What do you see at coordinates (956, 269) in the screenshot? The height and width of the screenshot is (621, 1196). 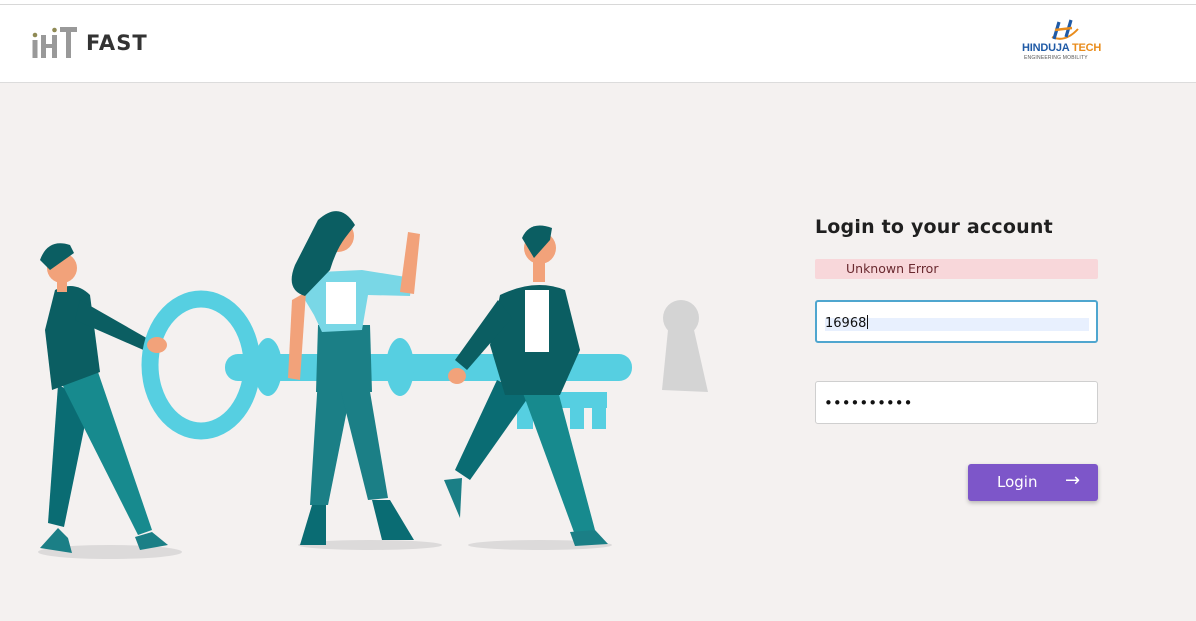 I see `error-alert: Unknown Error` at bounding box center [956, 269].